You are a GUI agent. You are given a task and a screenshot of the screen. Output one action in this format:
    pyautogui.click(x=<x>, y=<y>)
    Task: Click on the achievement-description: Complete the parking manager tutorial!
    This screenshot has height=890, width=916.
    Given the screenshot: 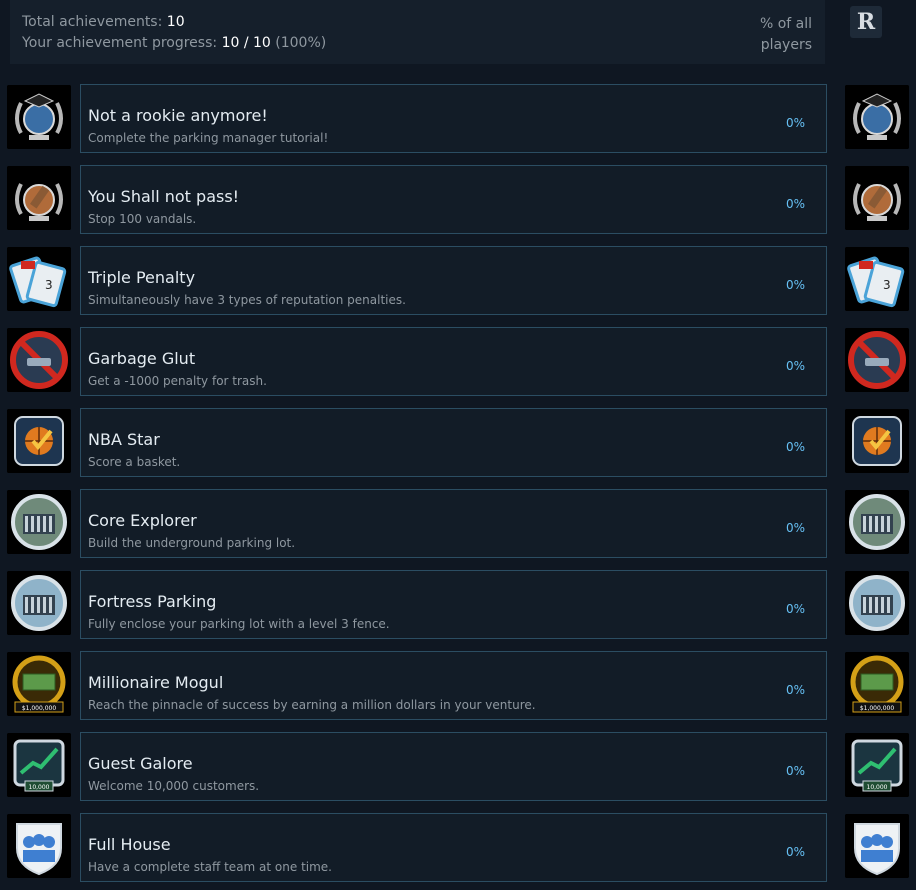 What is the action you would take?
    pyautogui.click(x=208, y=138)
    